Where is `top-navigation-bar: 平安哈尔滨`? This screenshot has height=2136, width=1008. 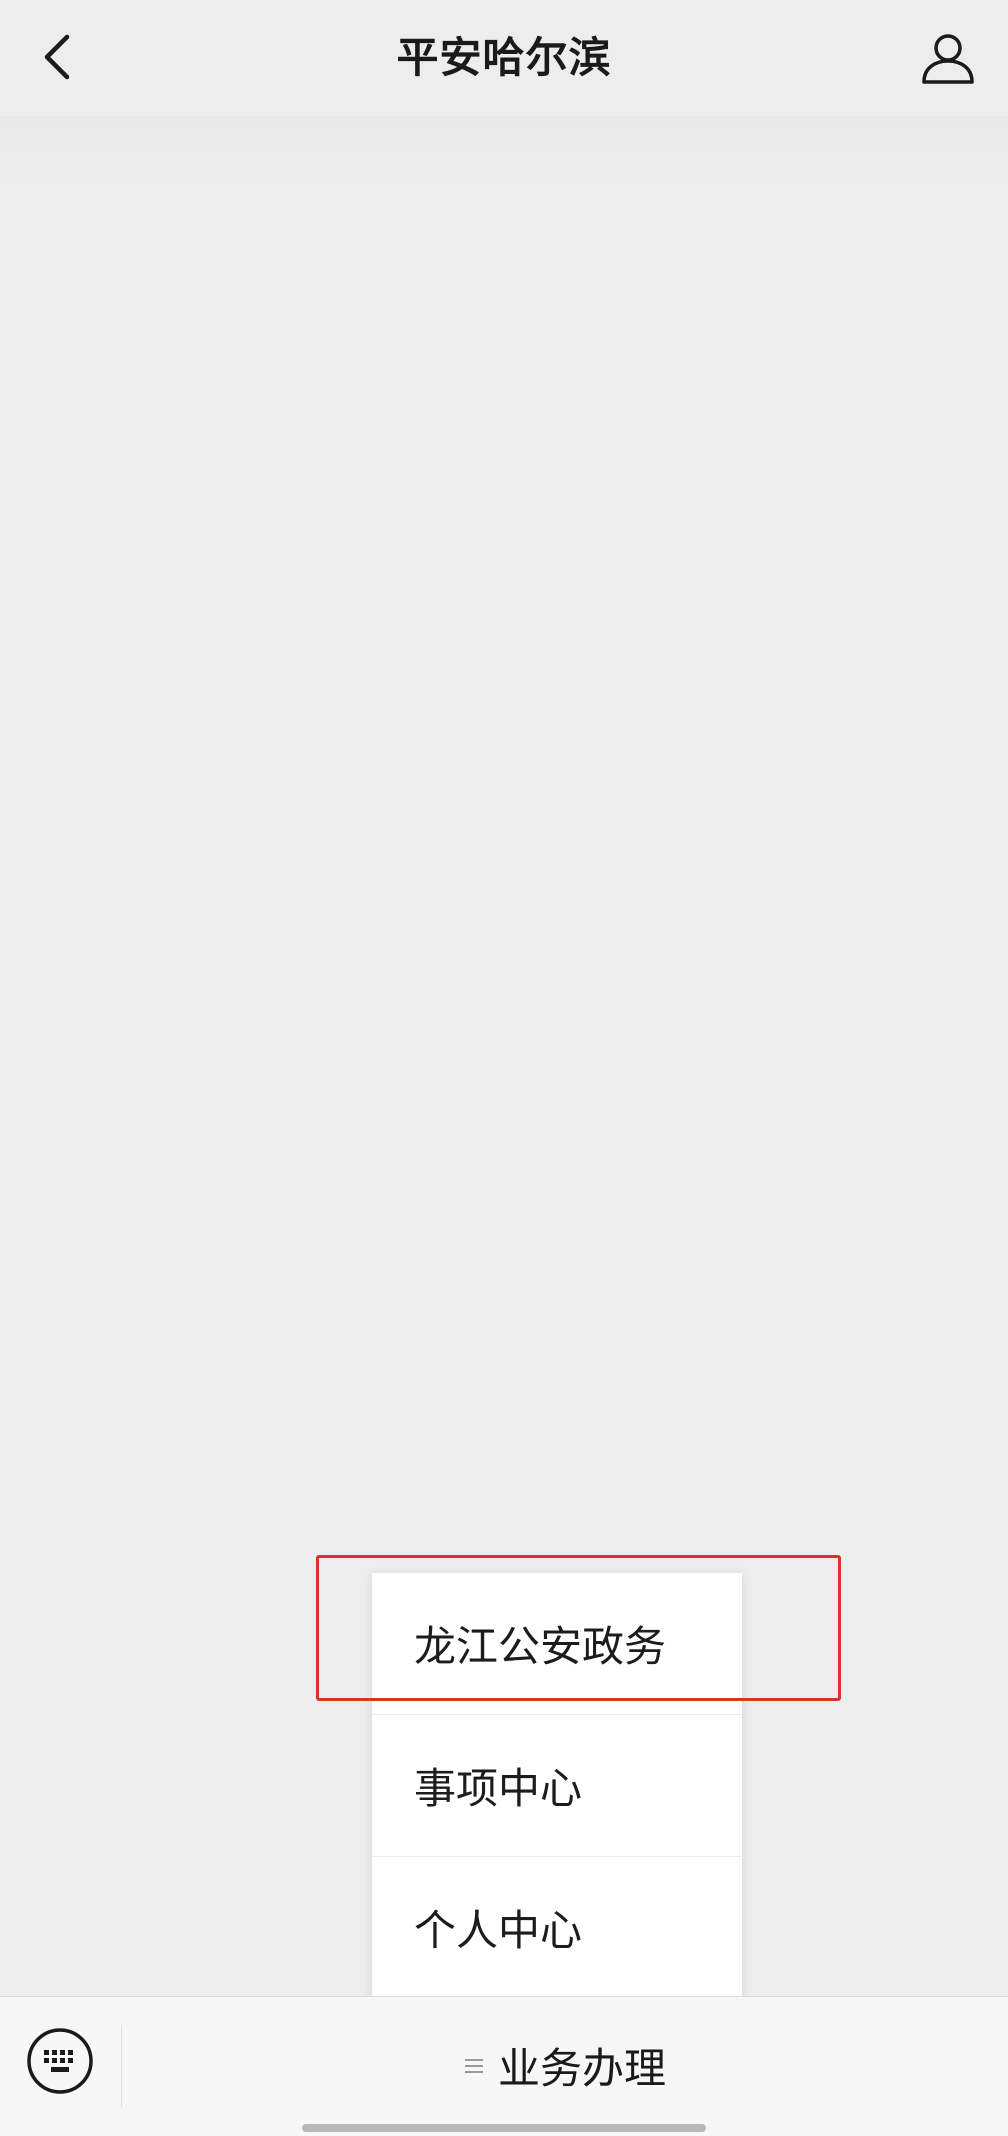 top-navigation-bar: 平安哈尔滨 is located at coordinates (504, 58).